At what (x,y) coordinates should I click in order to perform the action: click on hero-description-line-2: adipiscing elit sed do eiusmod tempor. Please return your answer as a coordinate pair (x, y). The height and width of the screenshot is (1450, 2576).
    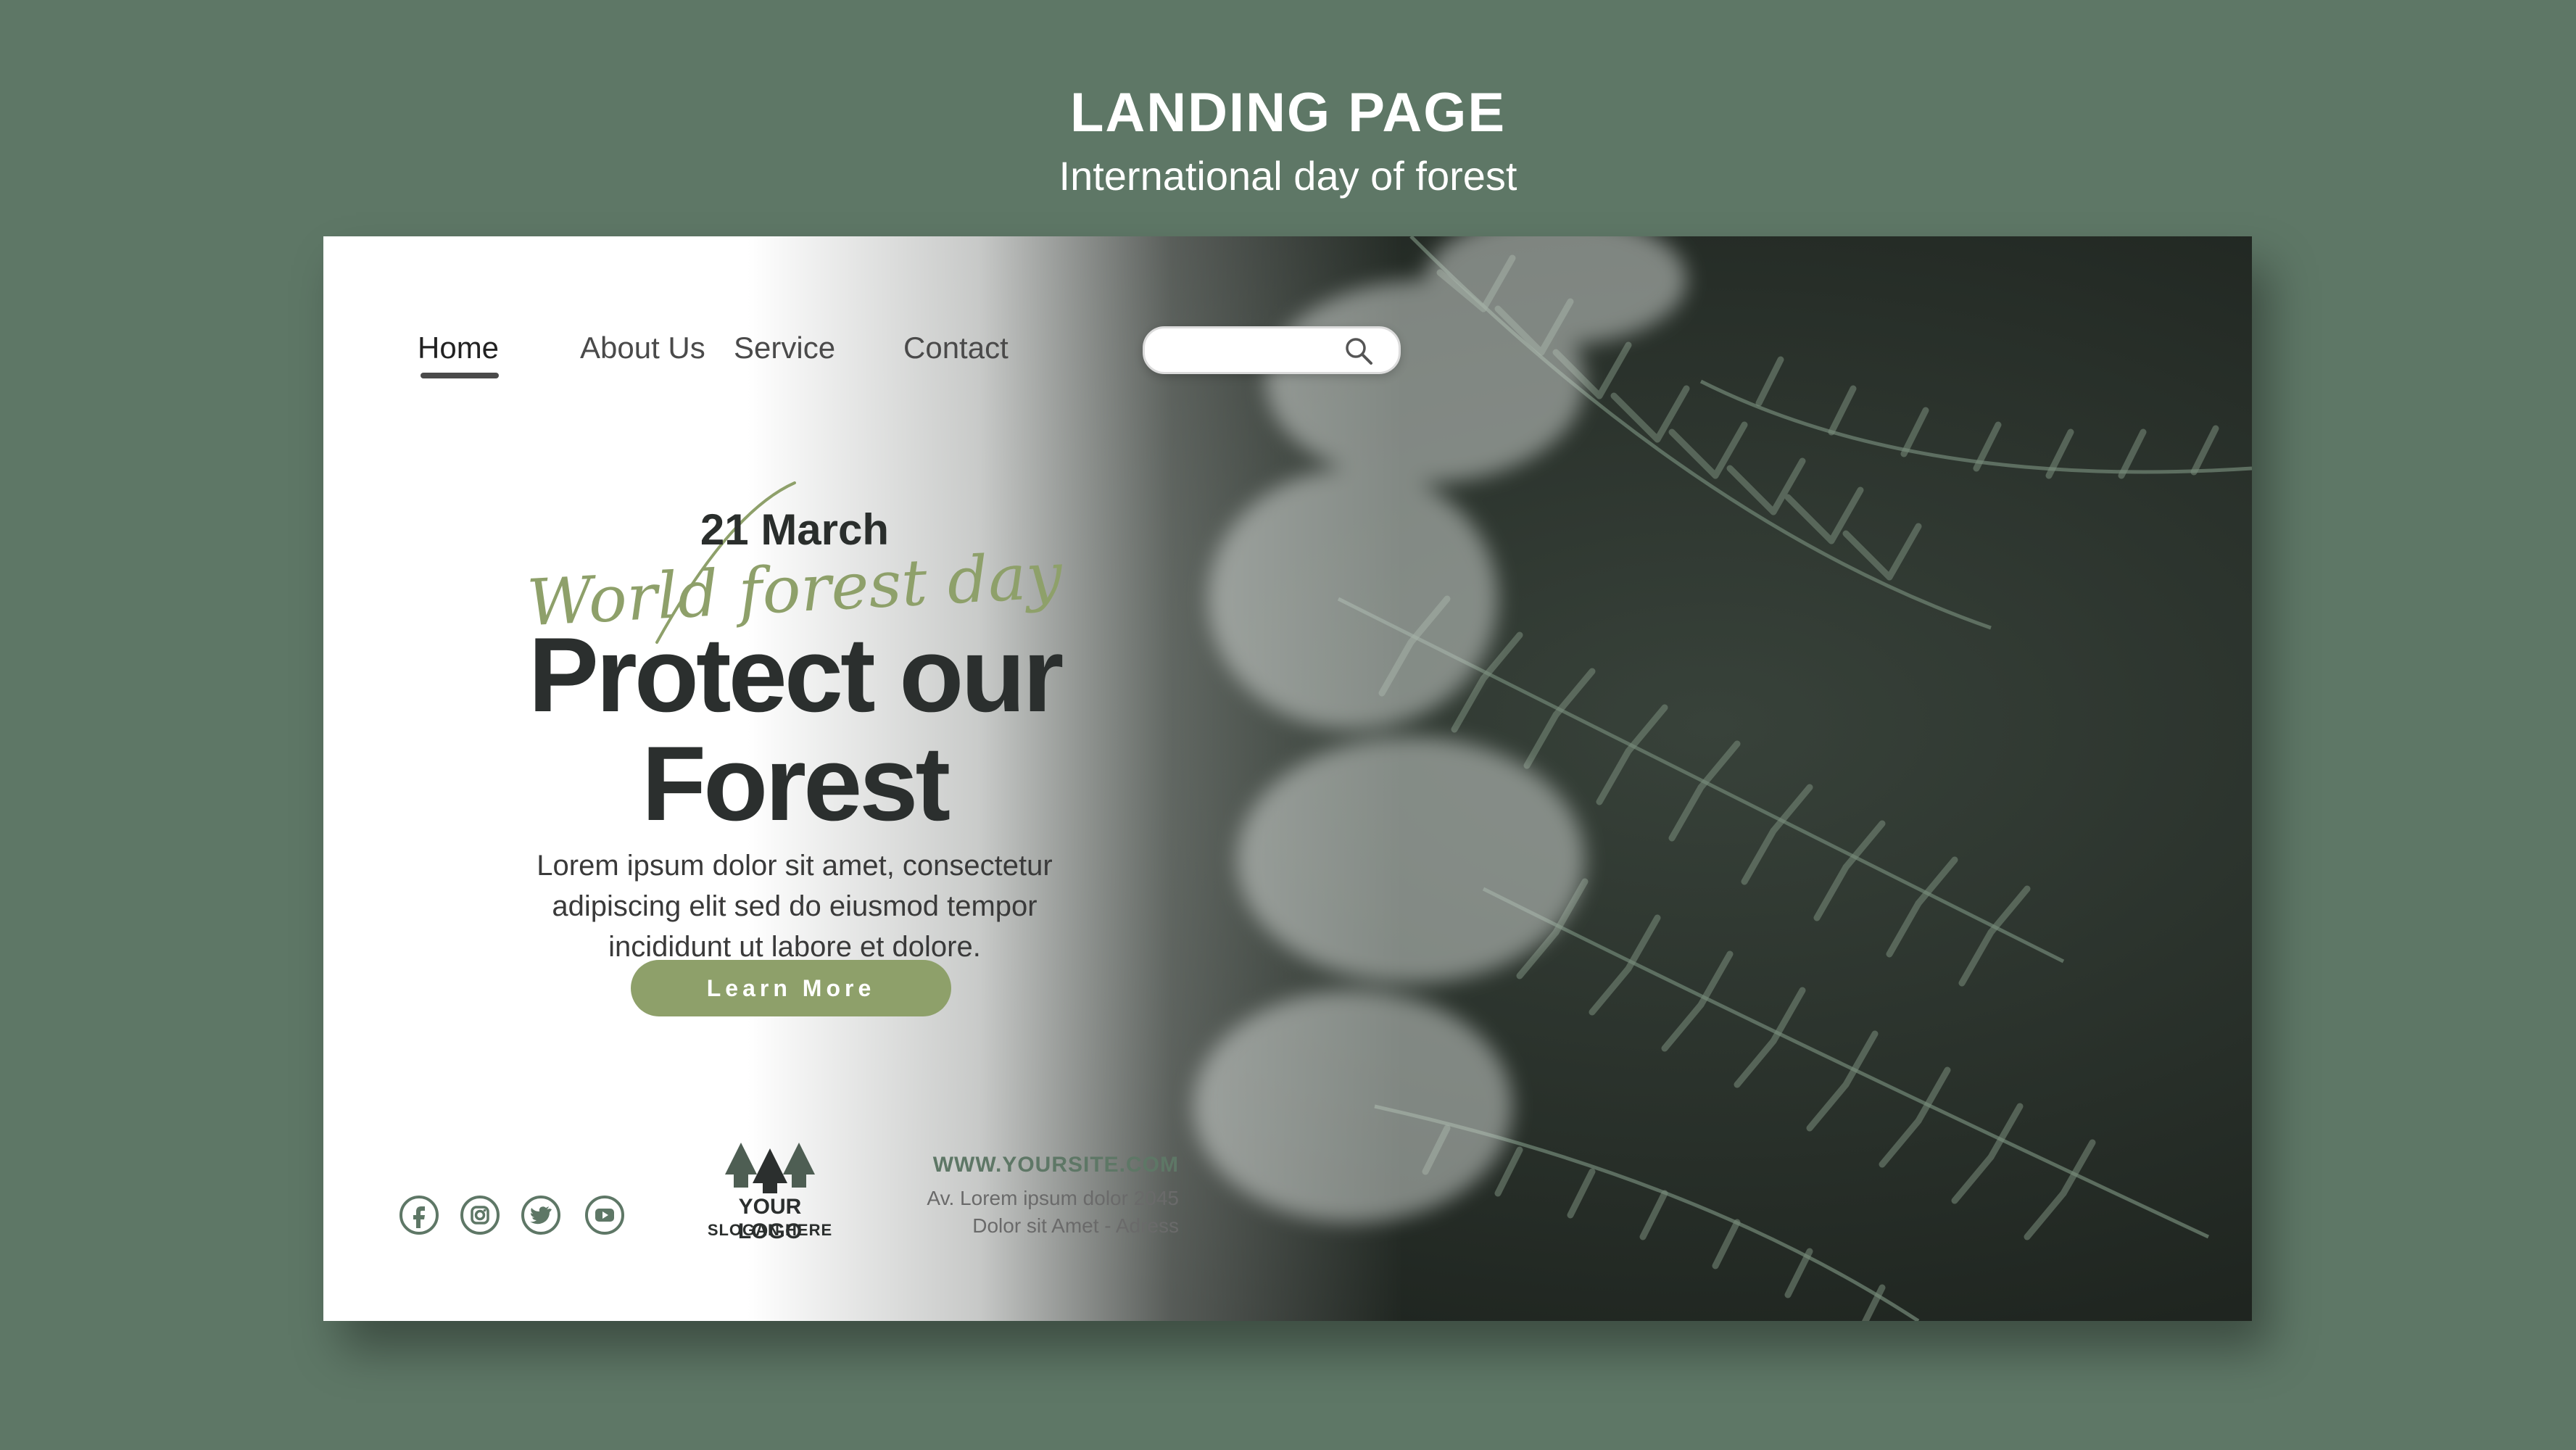
    Looking at the image, I should click on (795, 906).